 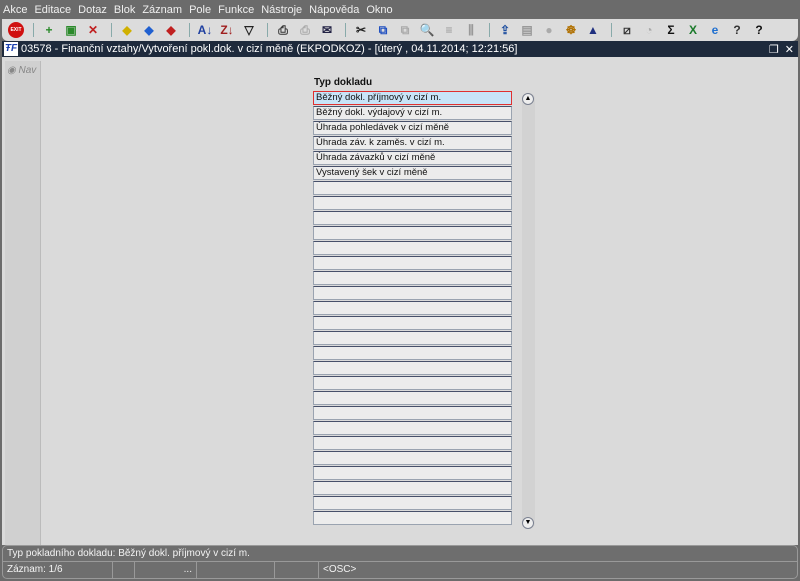 What do you see at coordinates (127, 30) in the screenshot?
I see `query-yellow-icon: ◆` at bounding box center [127, 30].